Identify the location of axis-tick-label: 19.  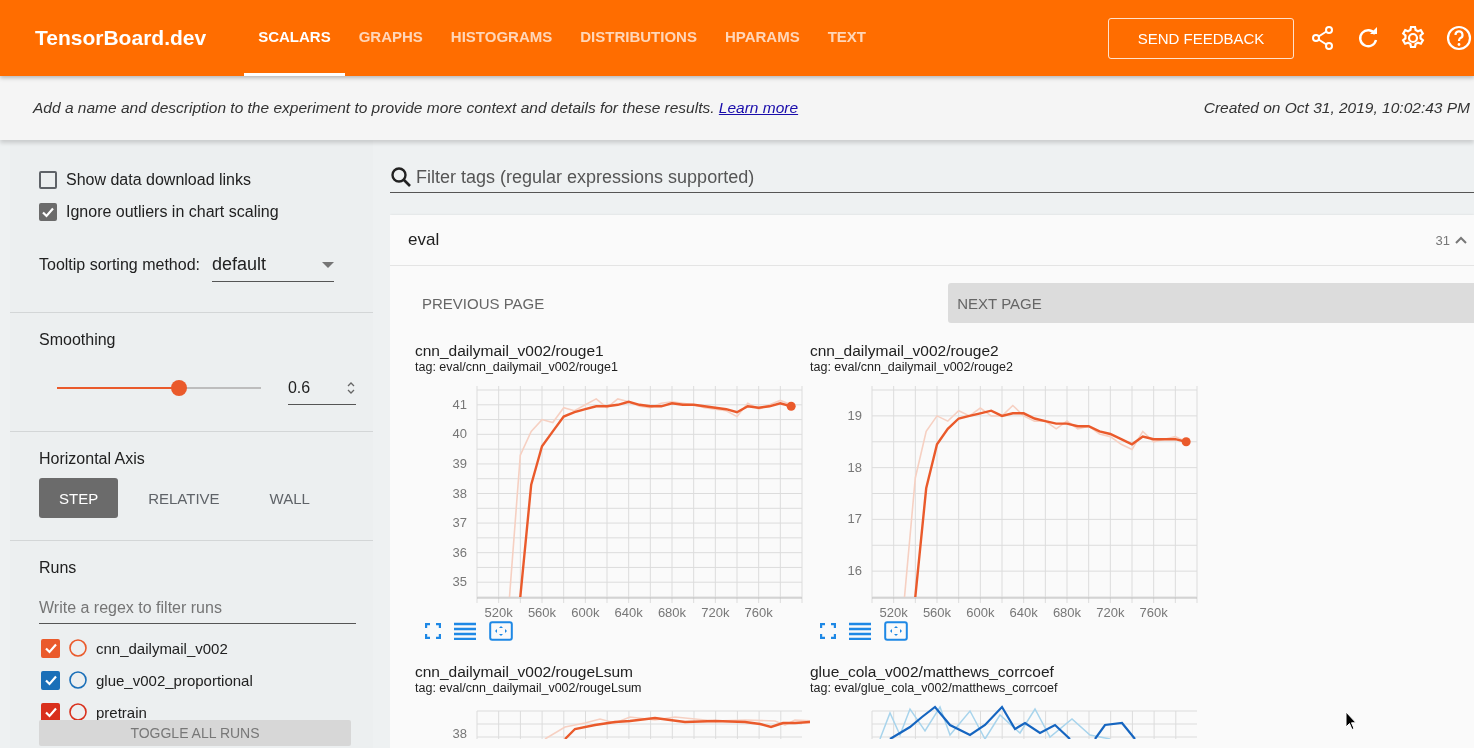
(854, 415).